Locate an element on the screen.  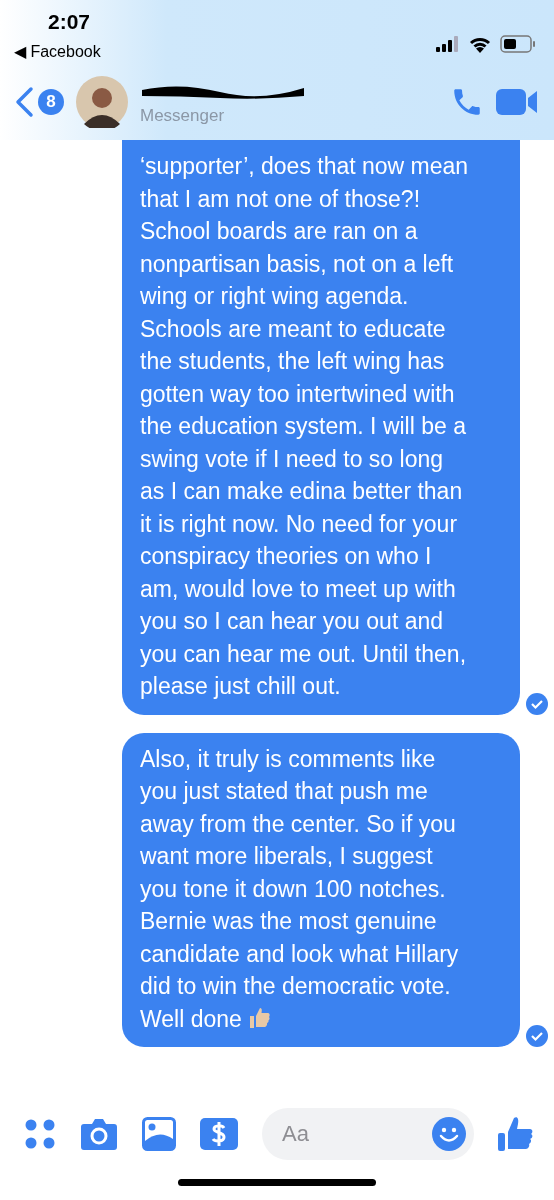
image-icon is located at coordinates (159, 1134).